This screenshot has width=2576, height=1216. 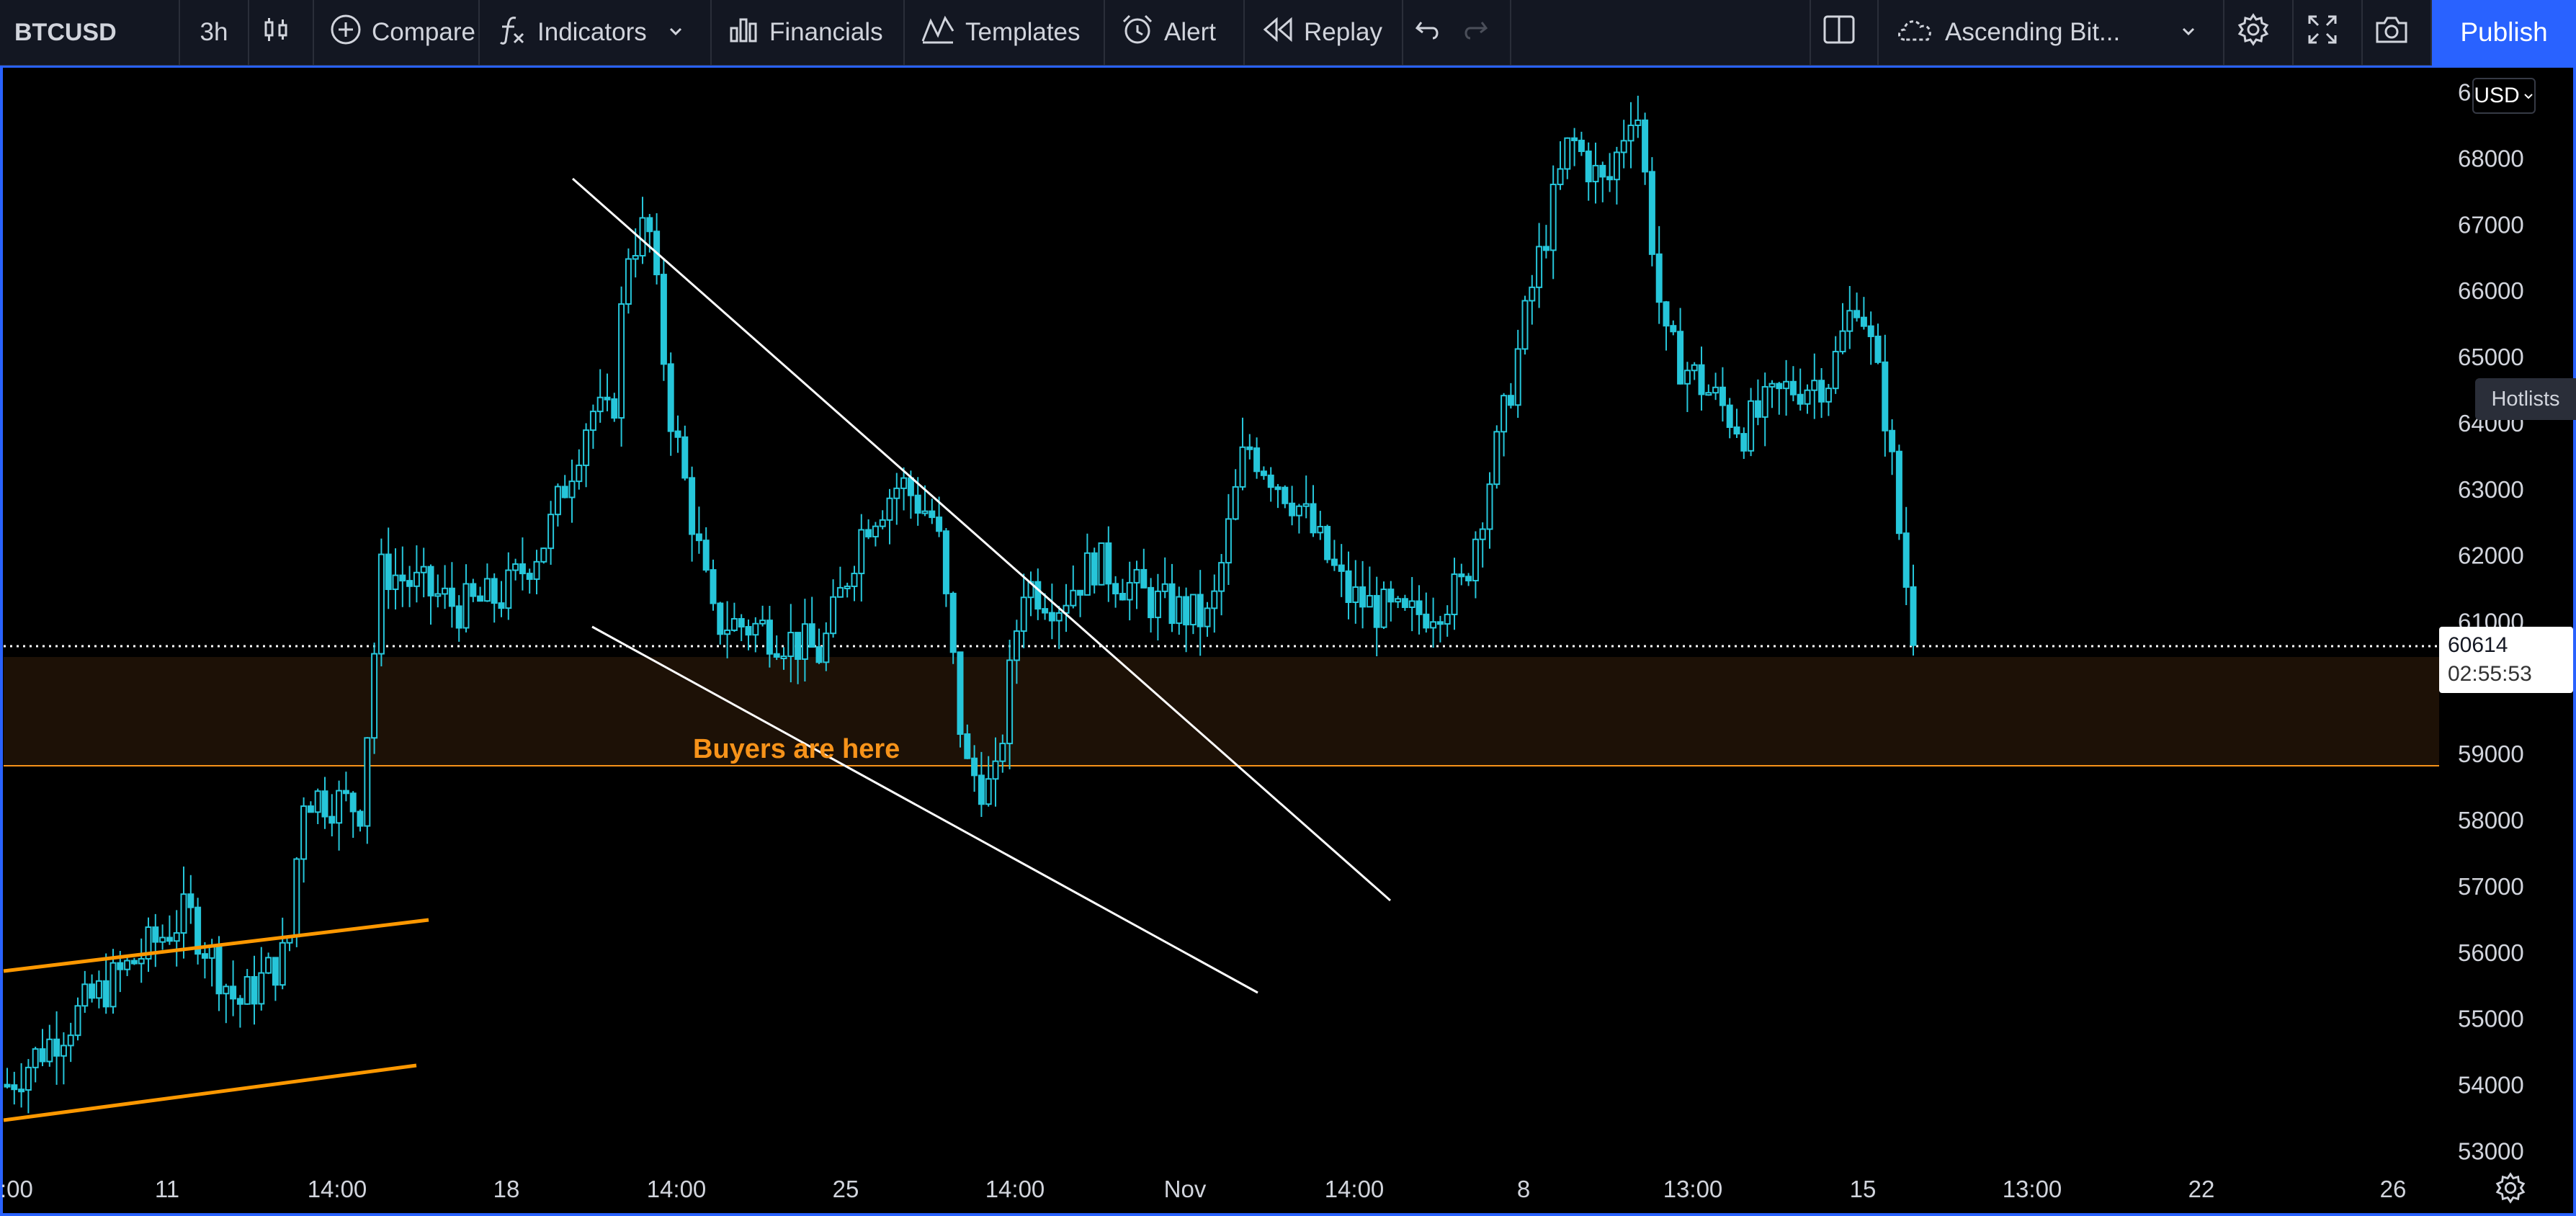 I want to click on time-tick-label: 26, so click(x=2393, y=1189).